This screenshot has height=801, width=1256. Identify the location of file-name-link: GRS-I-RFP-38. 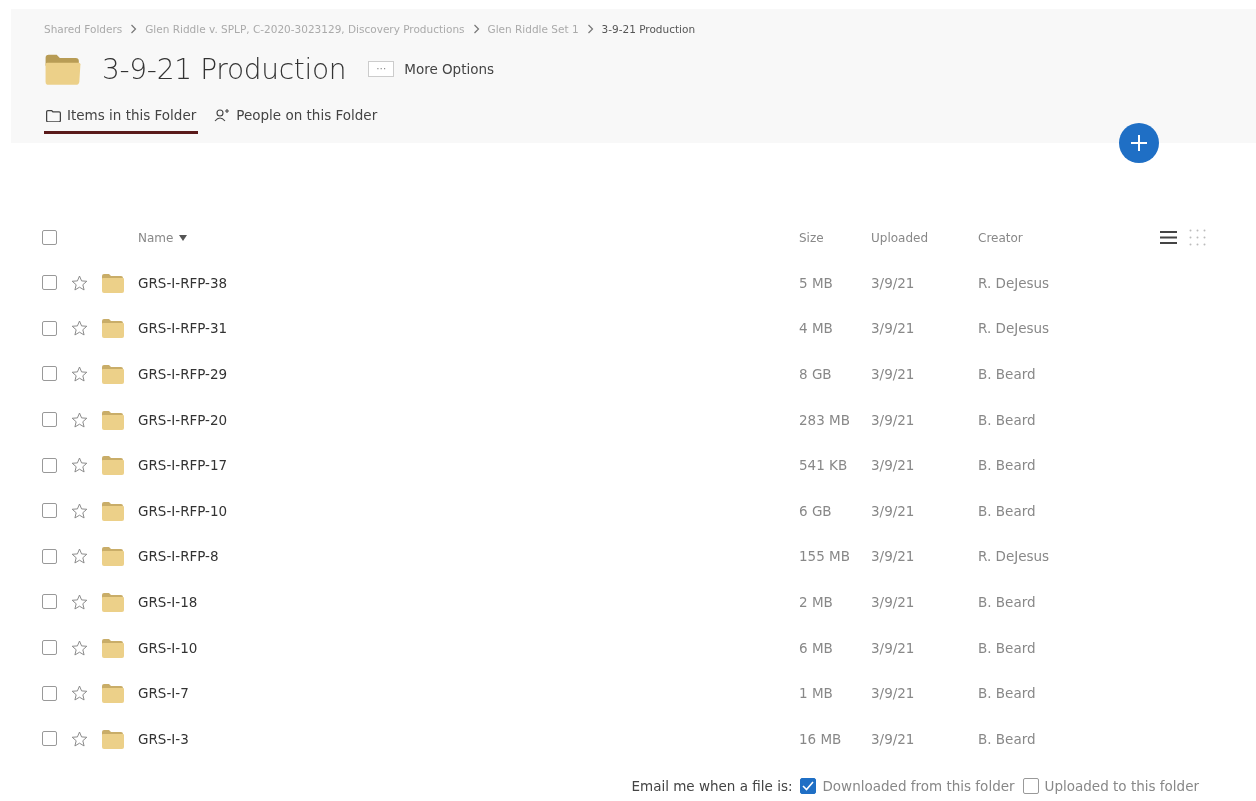
(468, 282).